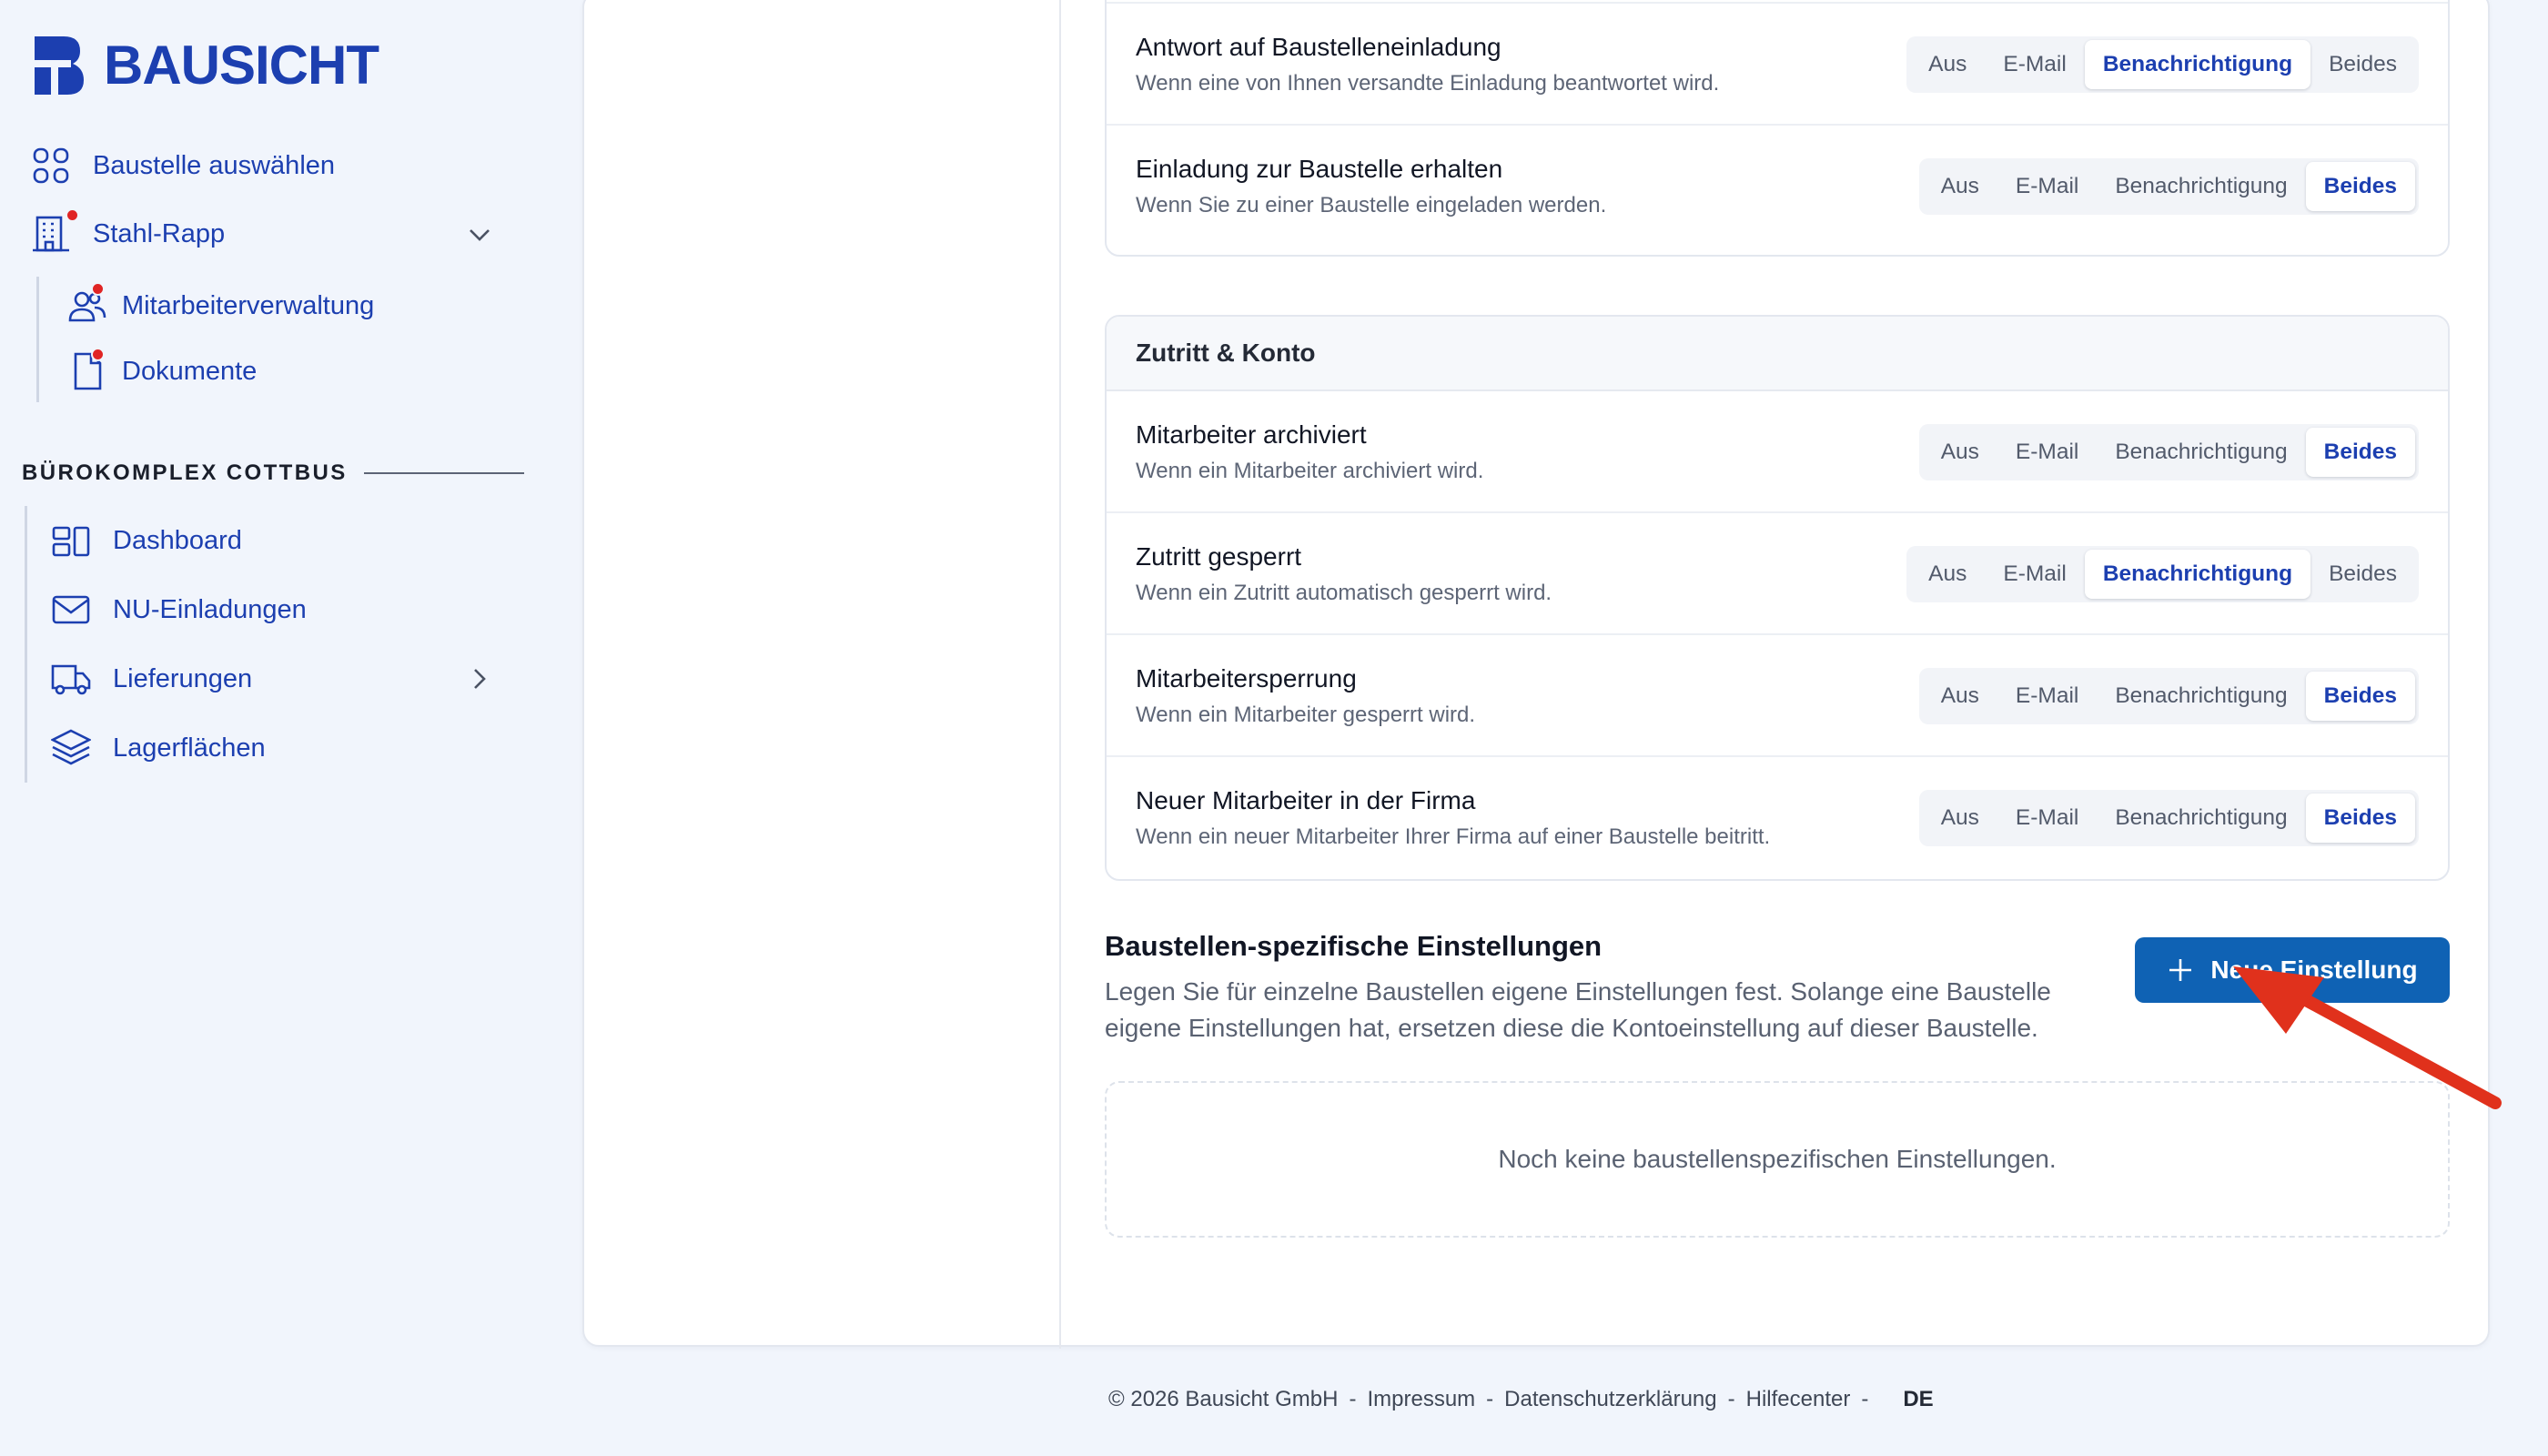 This screenshot has height=1456, width=2548. What do you see at coordinates (1252, 435) in the screenshot?
I see `setting-title: Mitarbeiter archiviert` at bounding box center [1252, 435].